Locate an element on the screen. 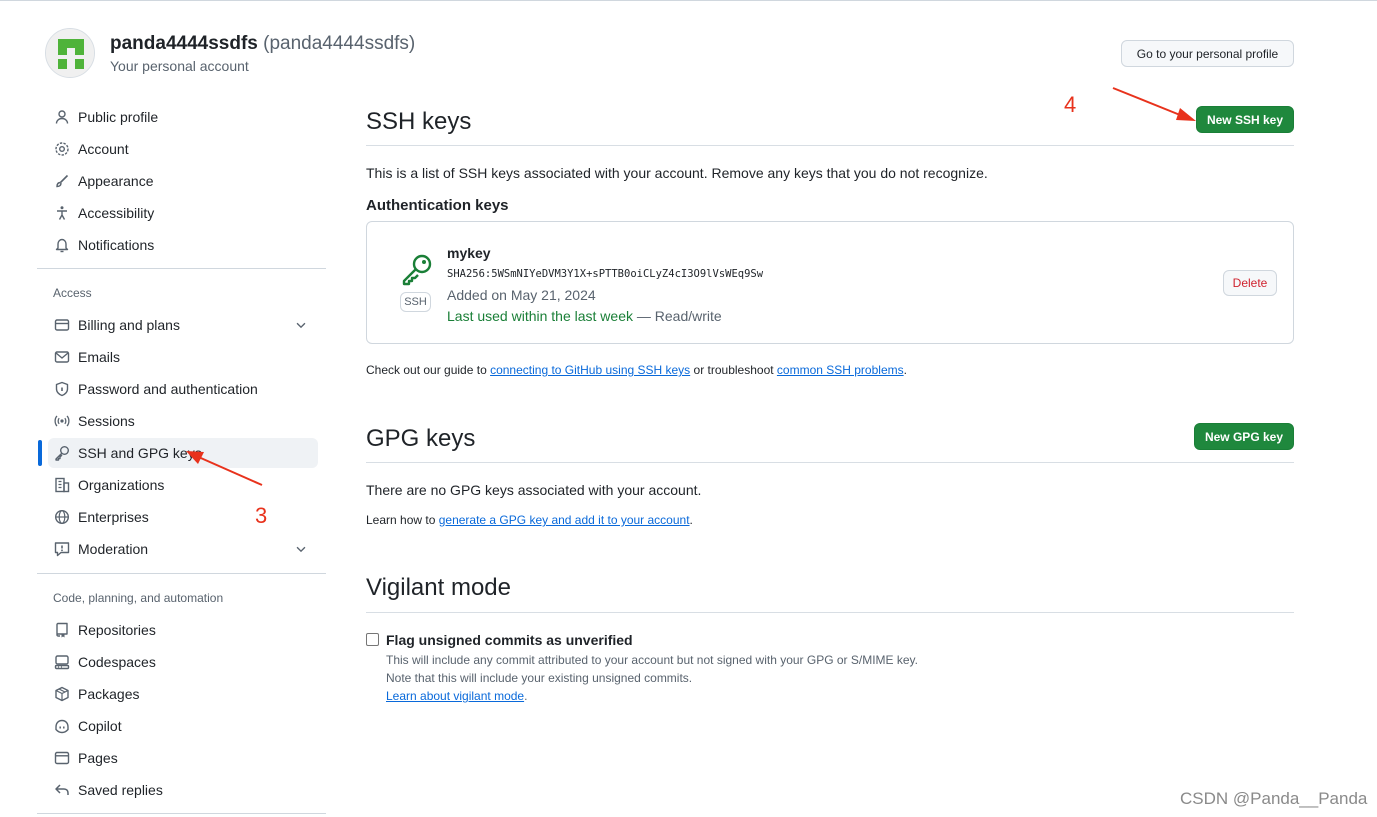 This screenshot has width=1377, height=817. sidebar-item-account: Account is located at coordinates (183, 149).